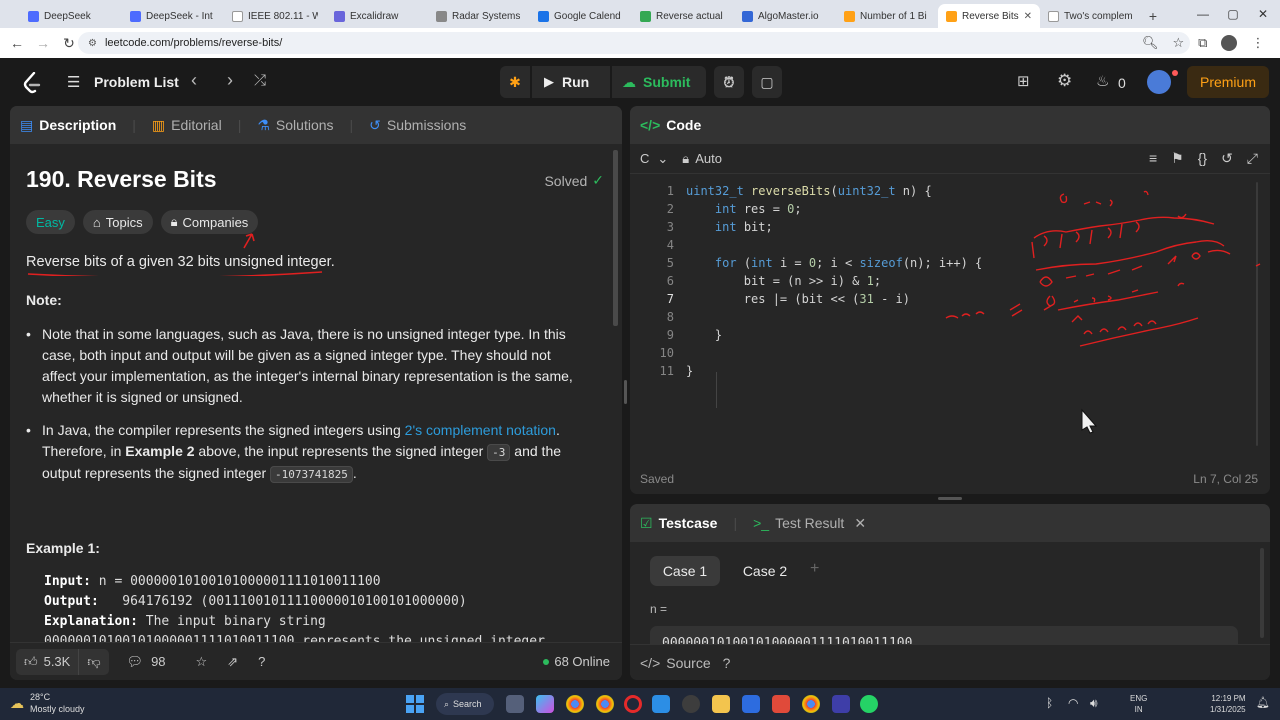 This screenshot has width=1280, height=720. Describe the element at coordinates (1252, 158) in the screenshot. I see `fullscreen-icon: ⤢` at that location.